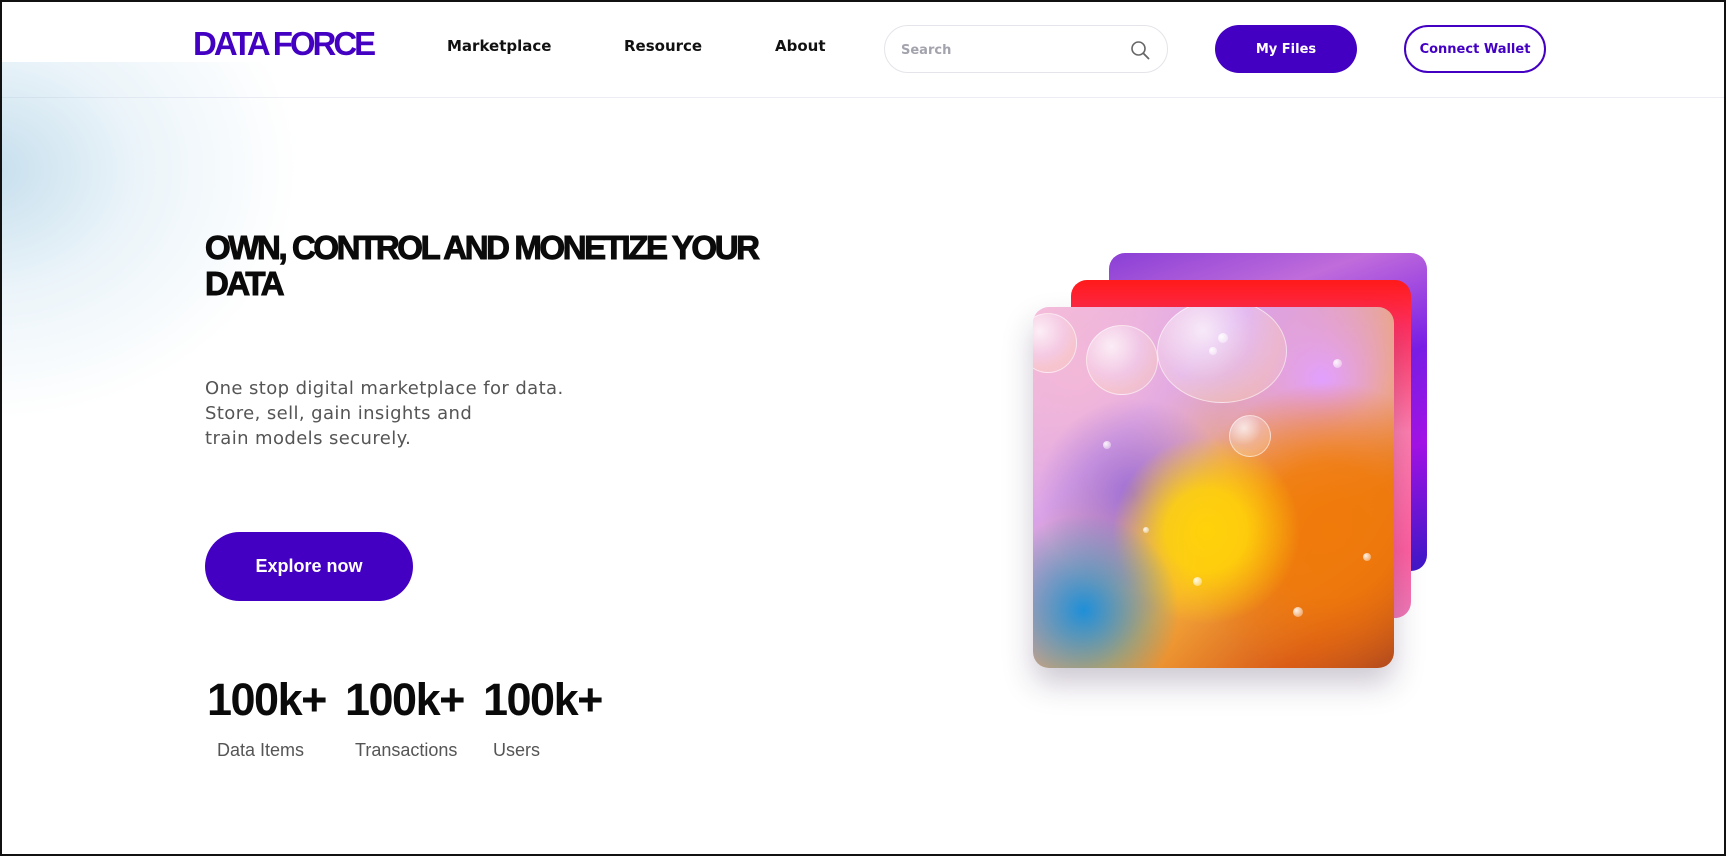 The height and width of the screenshot is (856, 1726). Describe the element at coordinates (1475, 49) in the screenshot. I see `connect-wallet-button: Connect Wallet` at that location.